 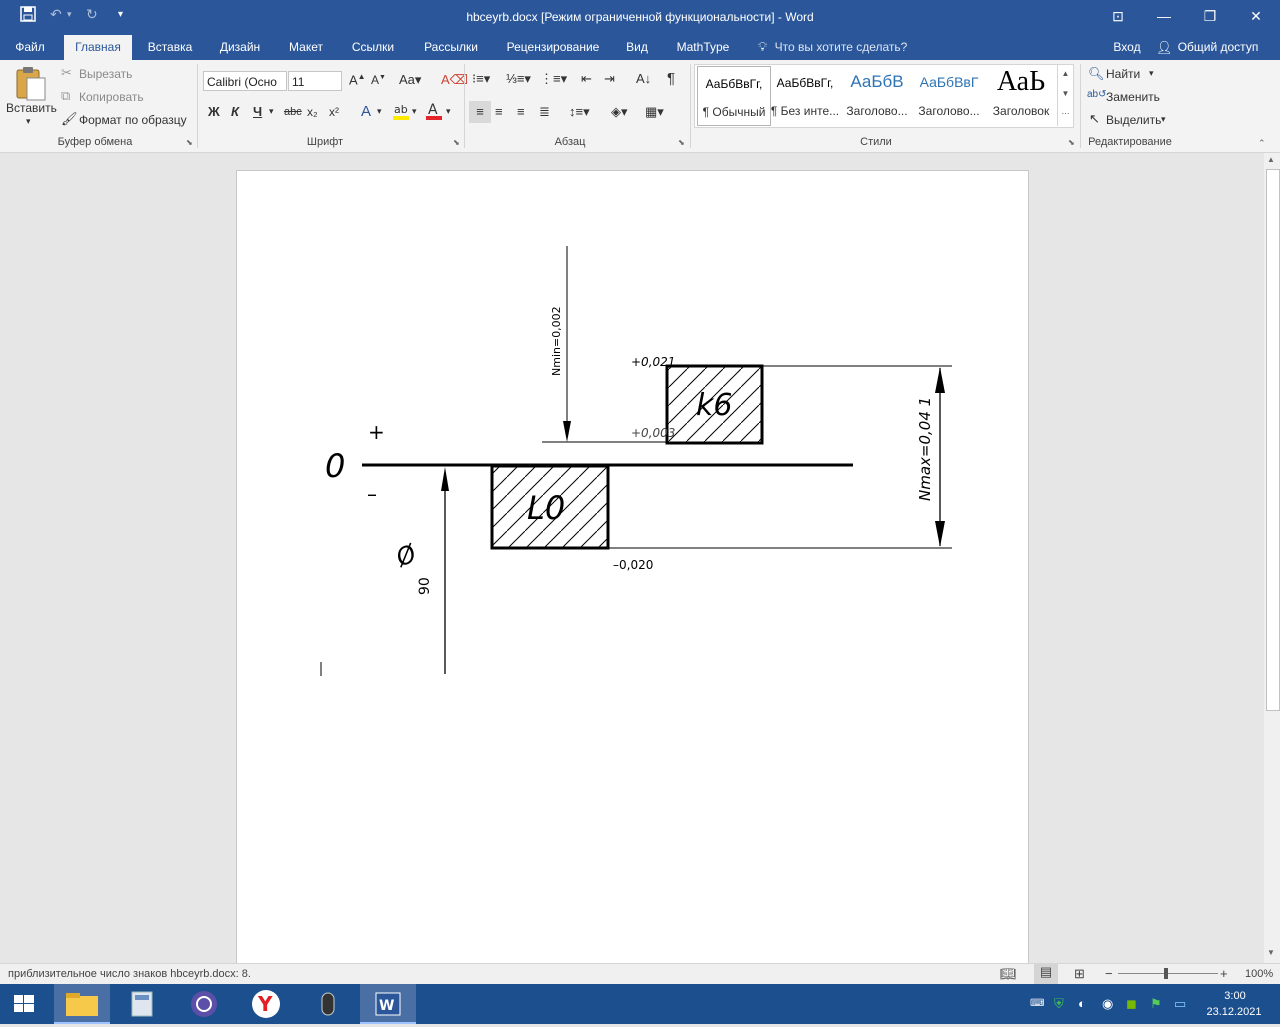 I want to click on text-effects-dropdown-icon: ▾, so click(x=379, y=111).